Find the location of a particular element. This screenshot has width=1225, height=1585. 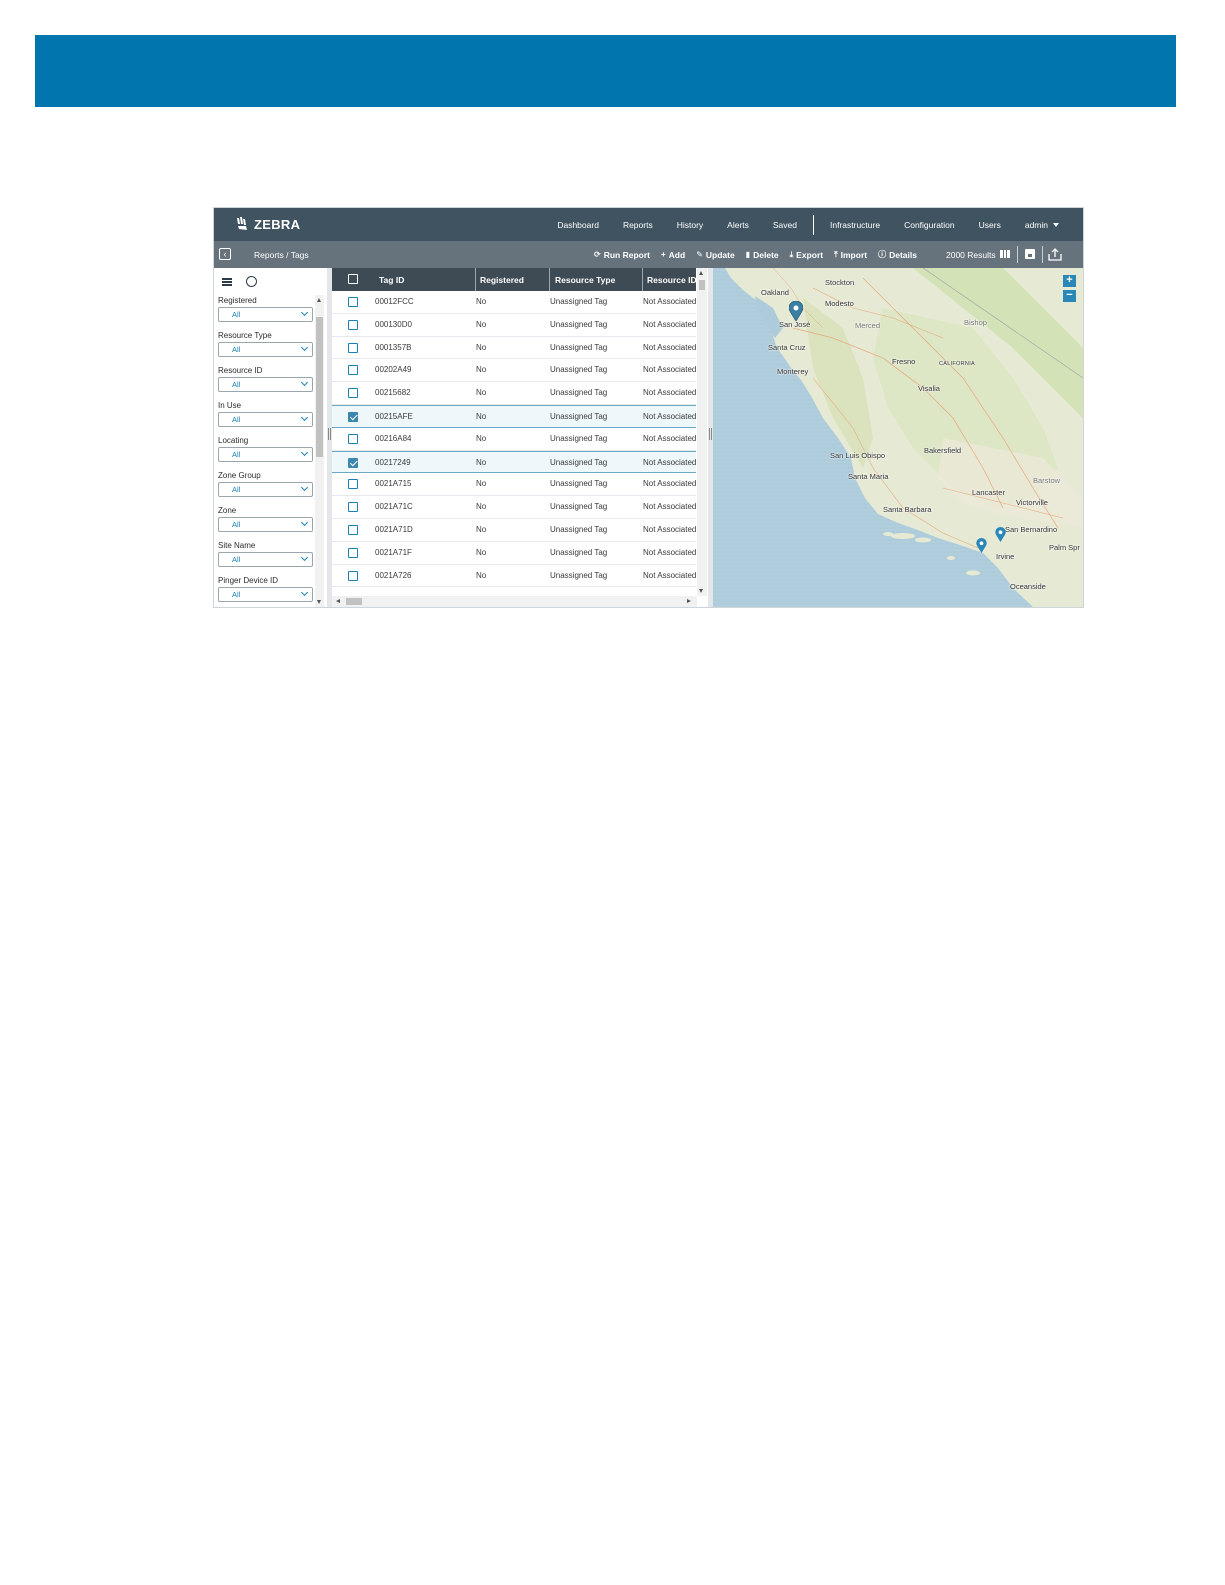

table-row: 0021A726 No Unassigned Tag Not Associated is located at coordinates (514, 576).